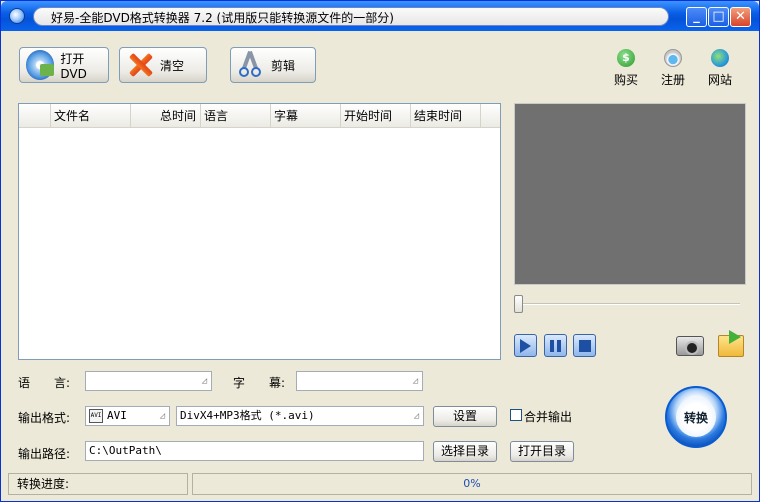 This screenshot has height=502, width=760. Describe the element at coordinates (247, 415) in the screenshot. I see `output-format-detail-value: DivX4+MP3格式 (*.avi)` at that location.